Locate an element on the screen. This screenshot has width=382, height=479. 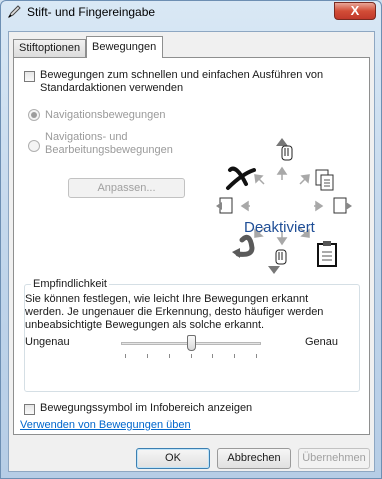
up-hand-icon is located at coordinates (284, 149).